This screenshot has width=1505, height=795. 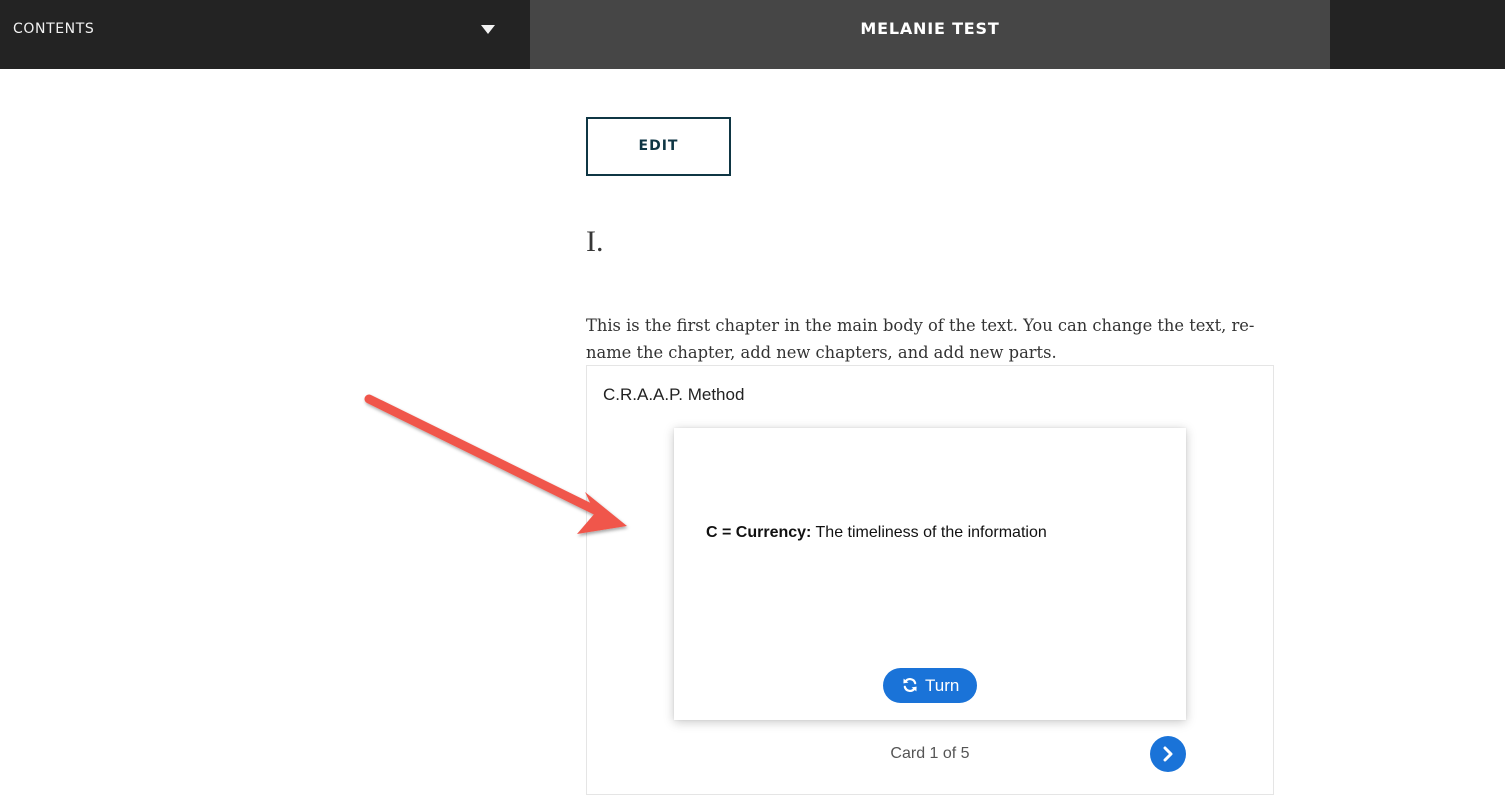 What do you see at coordinates (658, 146) in the screenshot?
I see `edit-button: EDIT` at bounding box center [658, 146].